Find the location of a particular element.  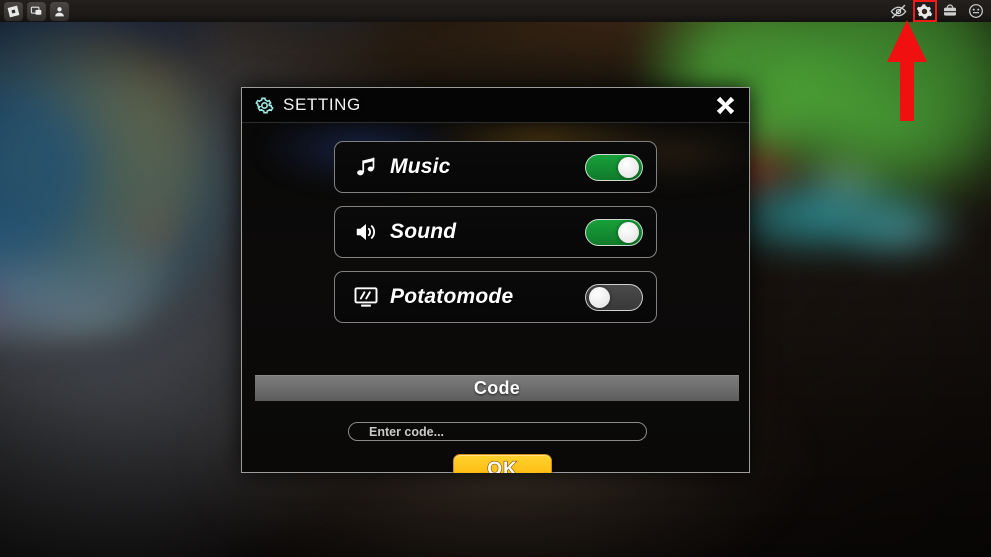

monitor-icon is located at coordinates (366, 297).